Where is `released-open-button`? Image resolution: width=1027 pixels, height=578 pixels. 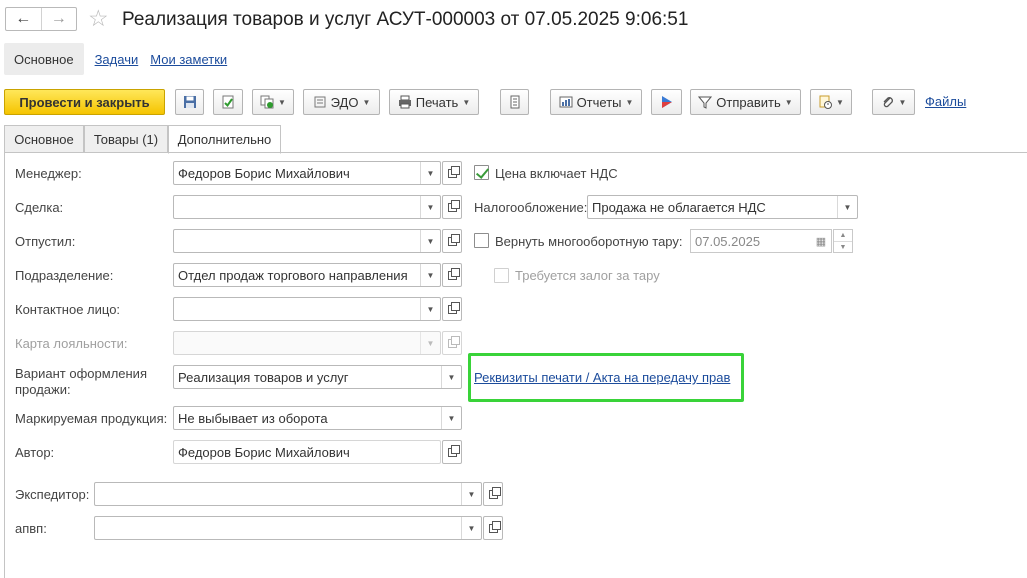 released-open-button is located at coordinates (452, 241).